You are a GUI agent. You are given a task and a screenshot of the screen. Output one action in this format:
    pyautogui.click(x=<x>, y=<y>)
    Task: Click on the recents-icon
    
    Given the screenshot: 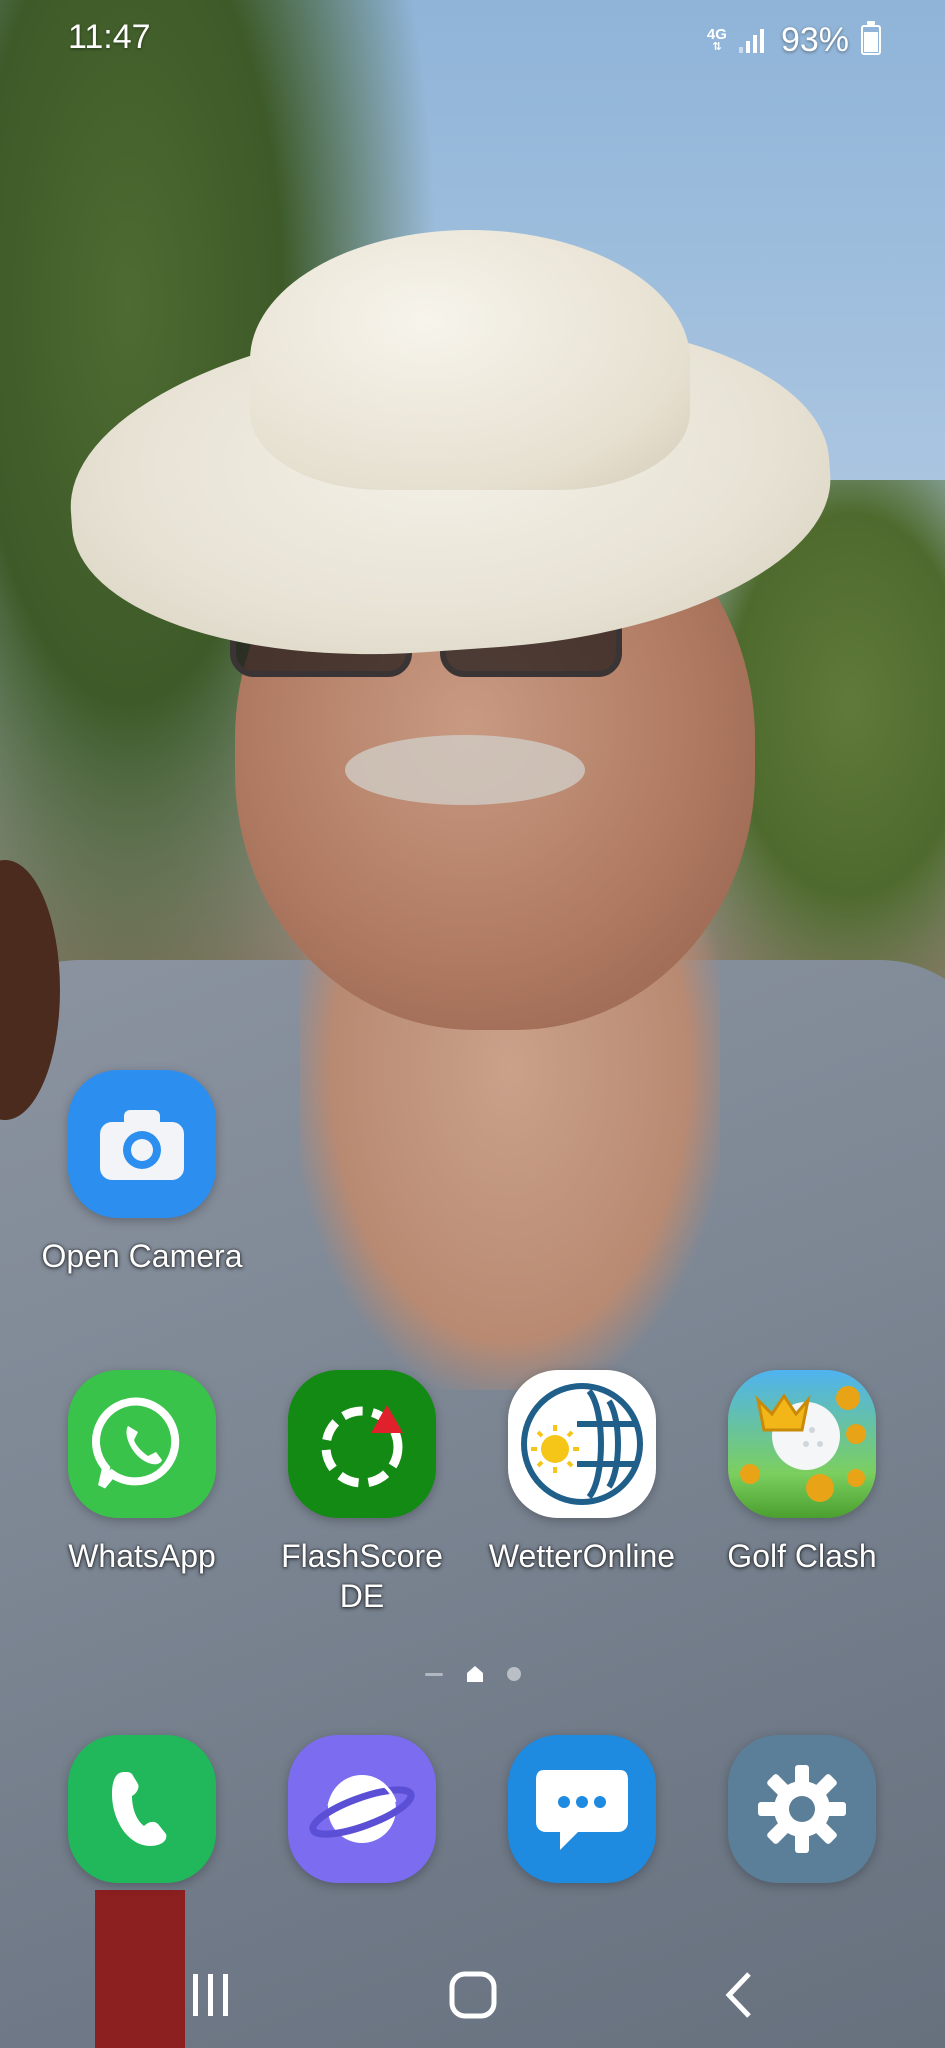 What is the action you would take?
    pyautogui.click(x=210, y=1995)
    